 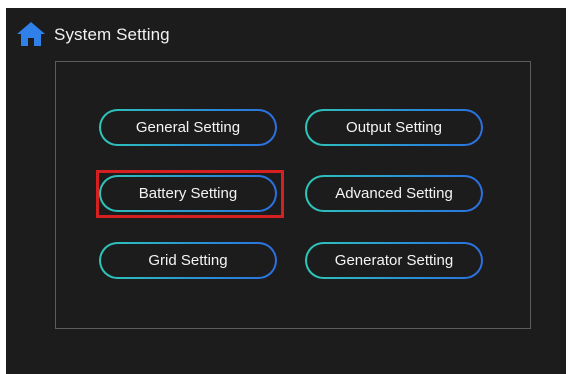 What do you see at coordinates (394, 127) in the screenshot?
I see `output-setting-button: Output Setting` at bounding box center [394, 127].